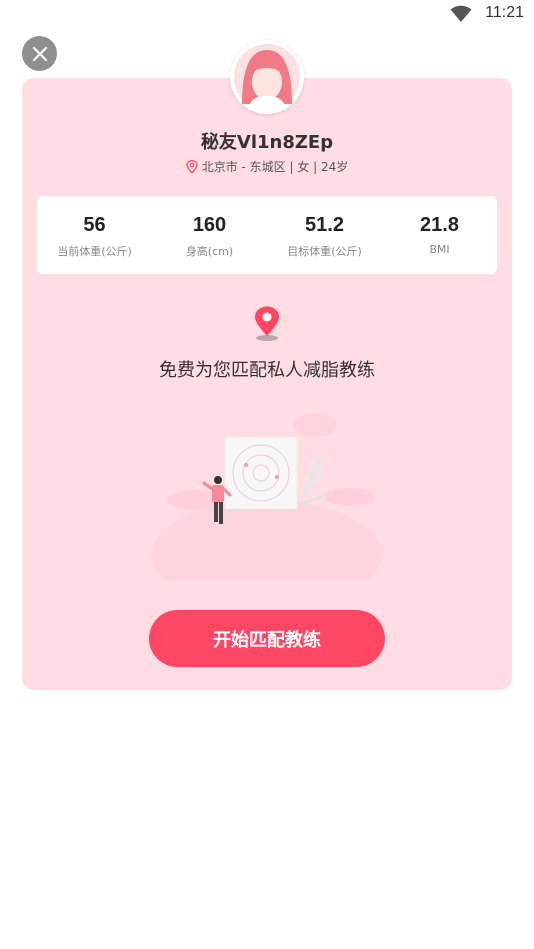 This screenshot has width=534, height=949. I want to click on stat-label: 当前体重(公斤), so click(94, 251).